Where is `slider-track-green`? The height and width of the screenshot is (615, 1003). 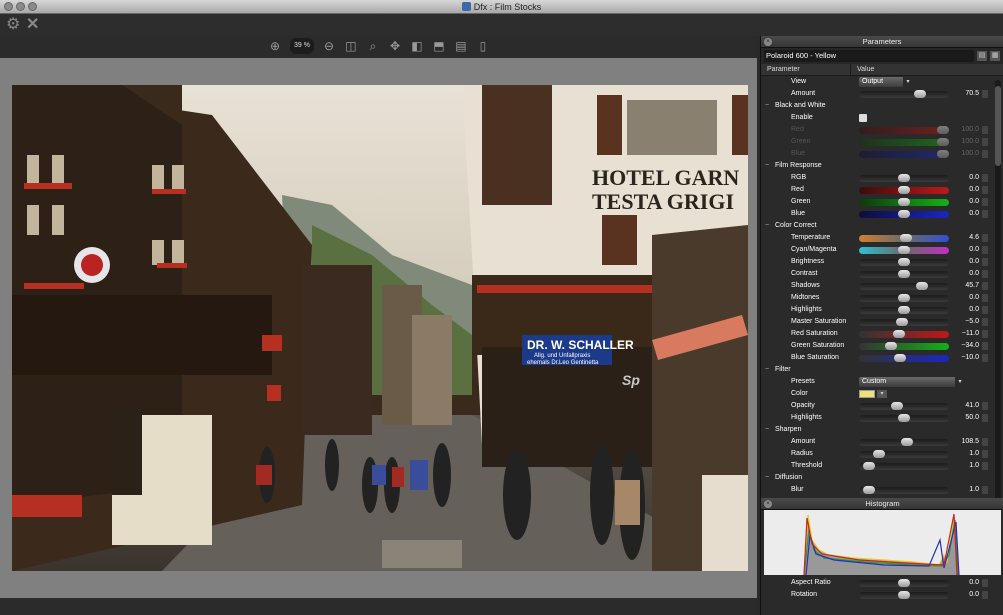
slider-track-green is located at coordinates (904, 142).